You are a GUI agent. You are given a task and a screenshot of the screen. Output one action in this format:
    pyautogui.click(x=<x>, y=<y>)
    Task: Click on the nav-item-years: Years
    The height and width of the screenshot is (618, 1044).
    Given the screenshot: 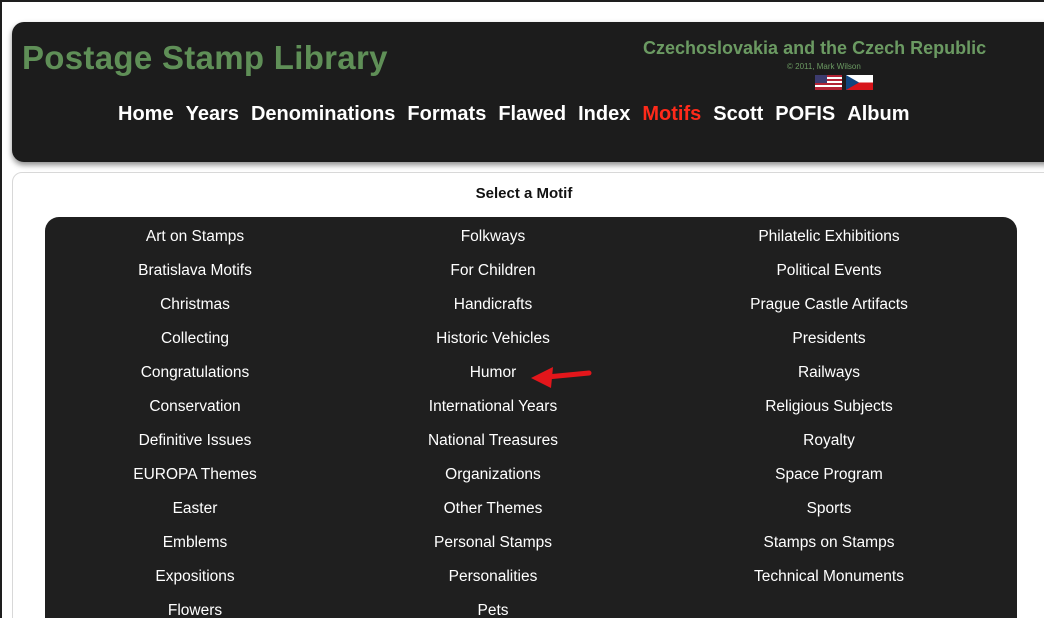 What is the action you would take?
    pyautogui.click(x=212, y=114)
    